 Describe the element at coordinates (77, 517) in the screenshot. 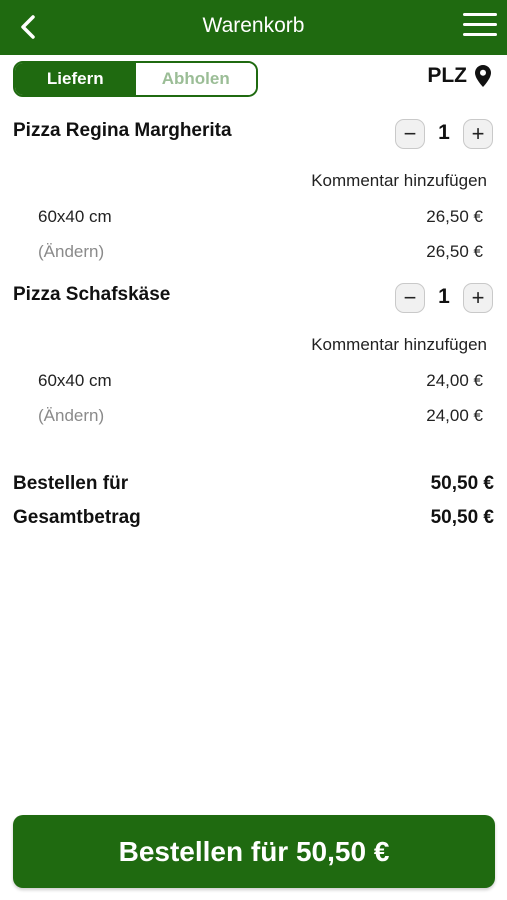

I see `total-label: Gesamtbetrag` at that location.